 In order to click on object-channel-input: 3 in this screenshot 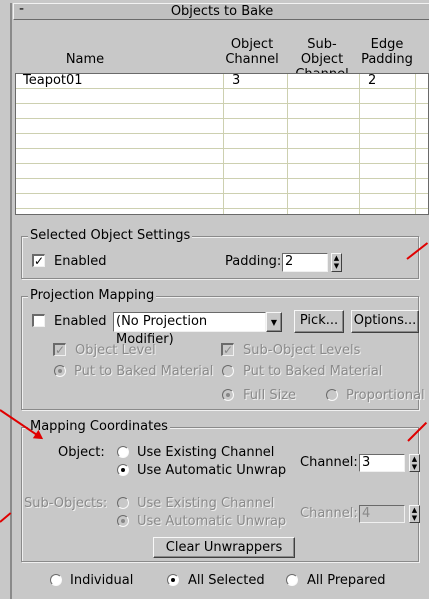, I will do `click(382, 463)`.